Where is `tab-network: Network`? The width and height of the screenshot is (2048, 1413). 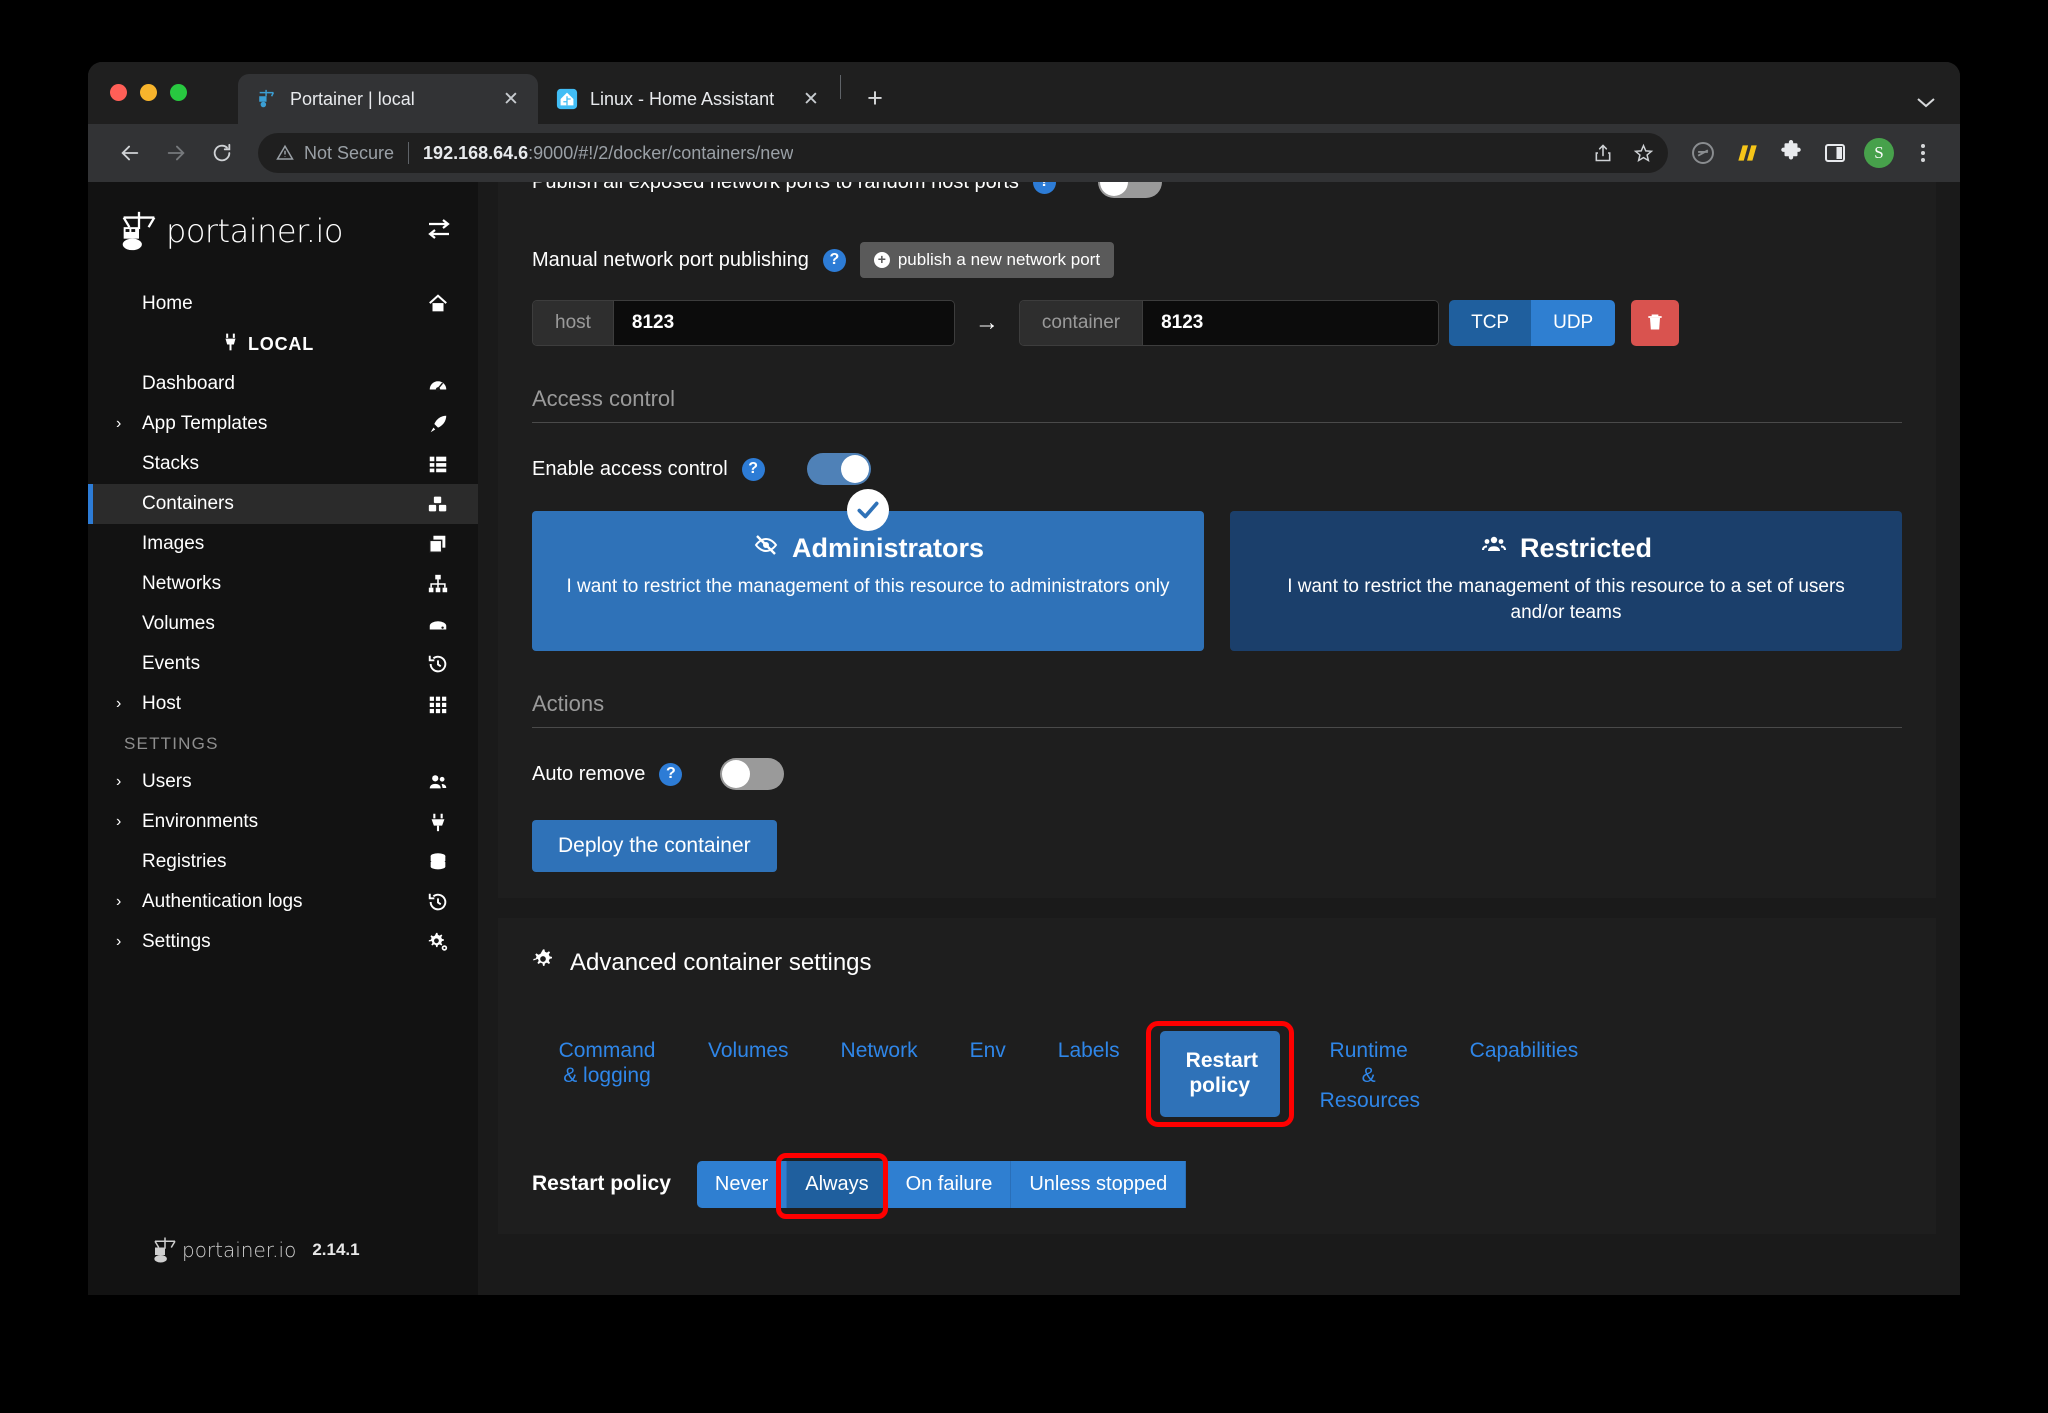
tab-network: Network is located at coordinates (879, 1042).